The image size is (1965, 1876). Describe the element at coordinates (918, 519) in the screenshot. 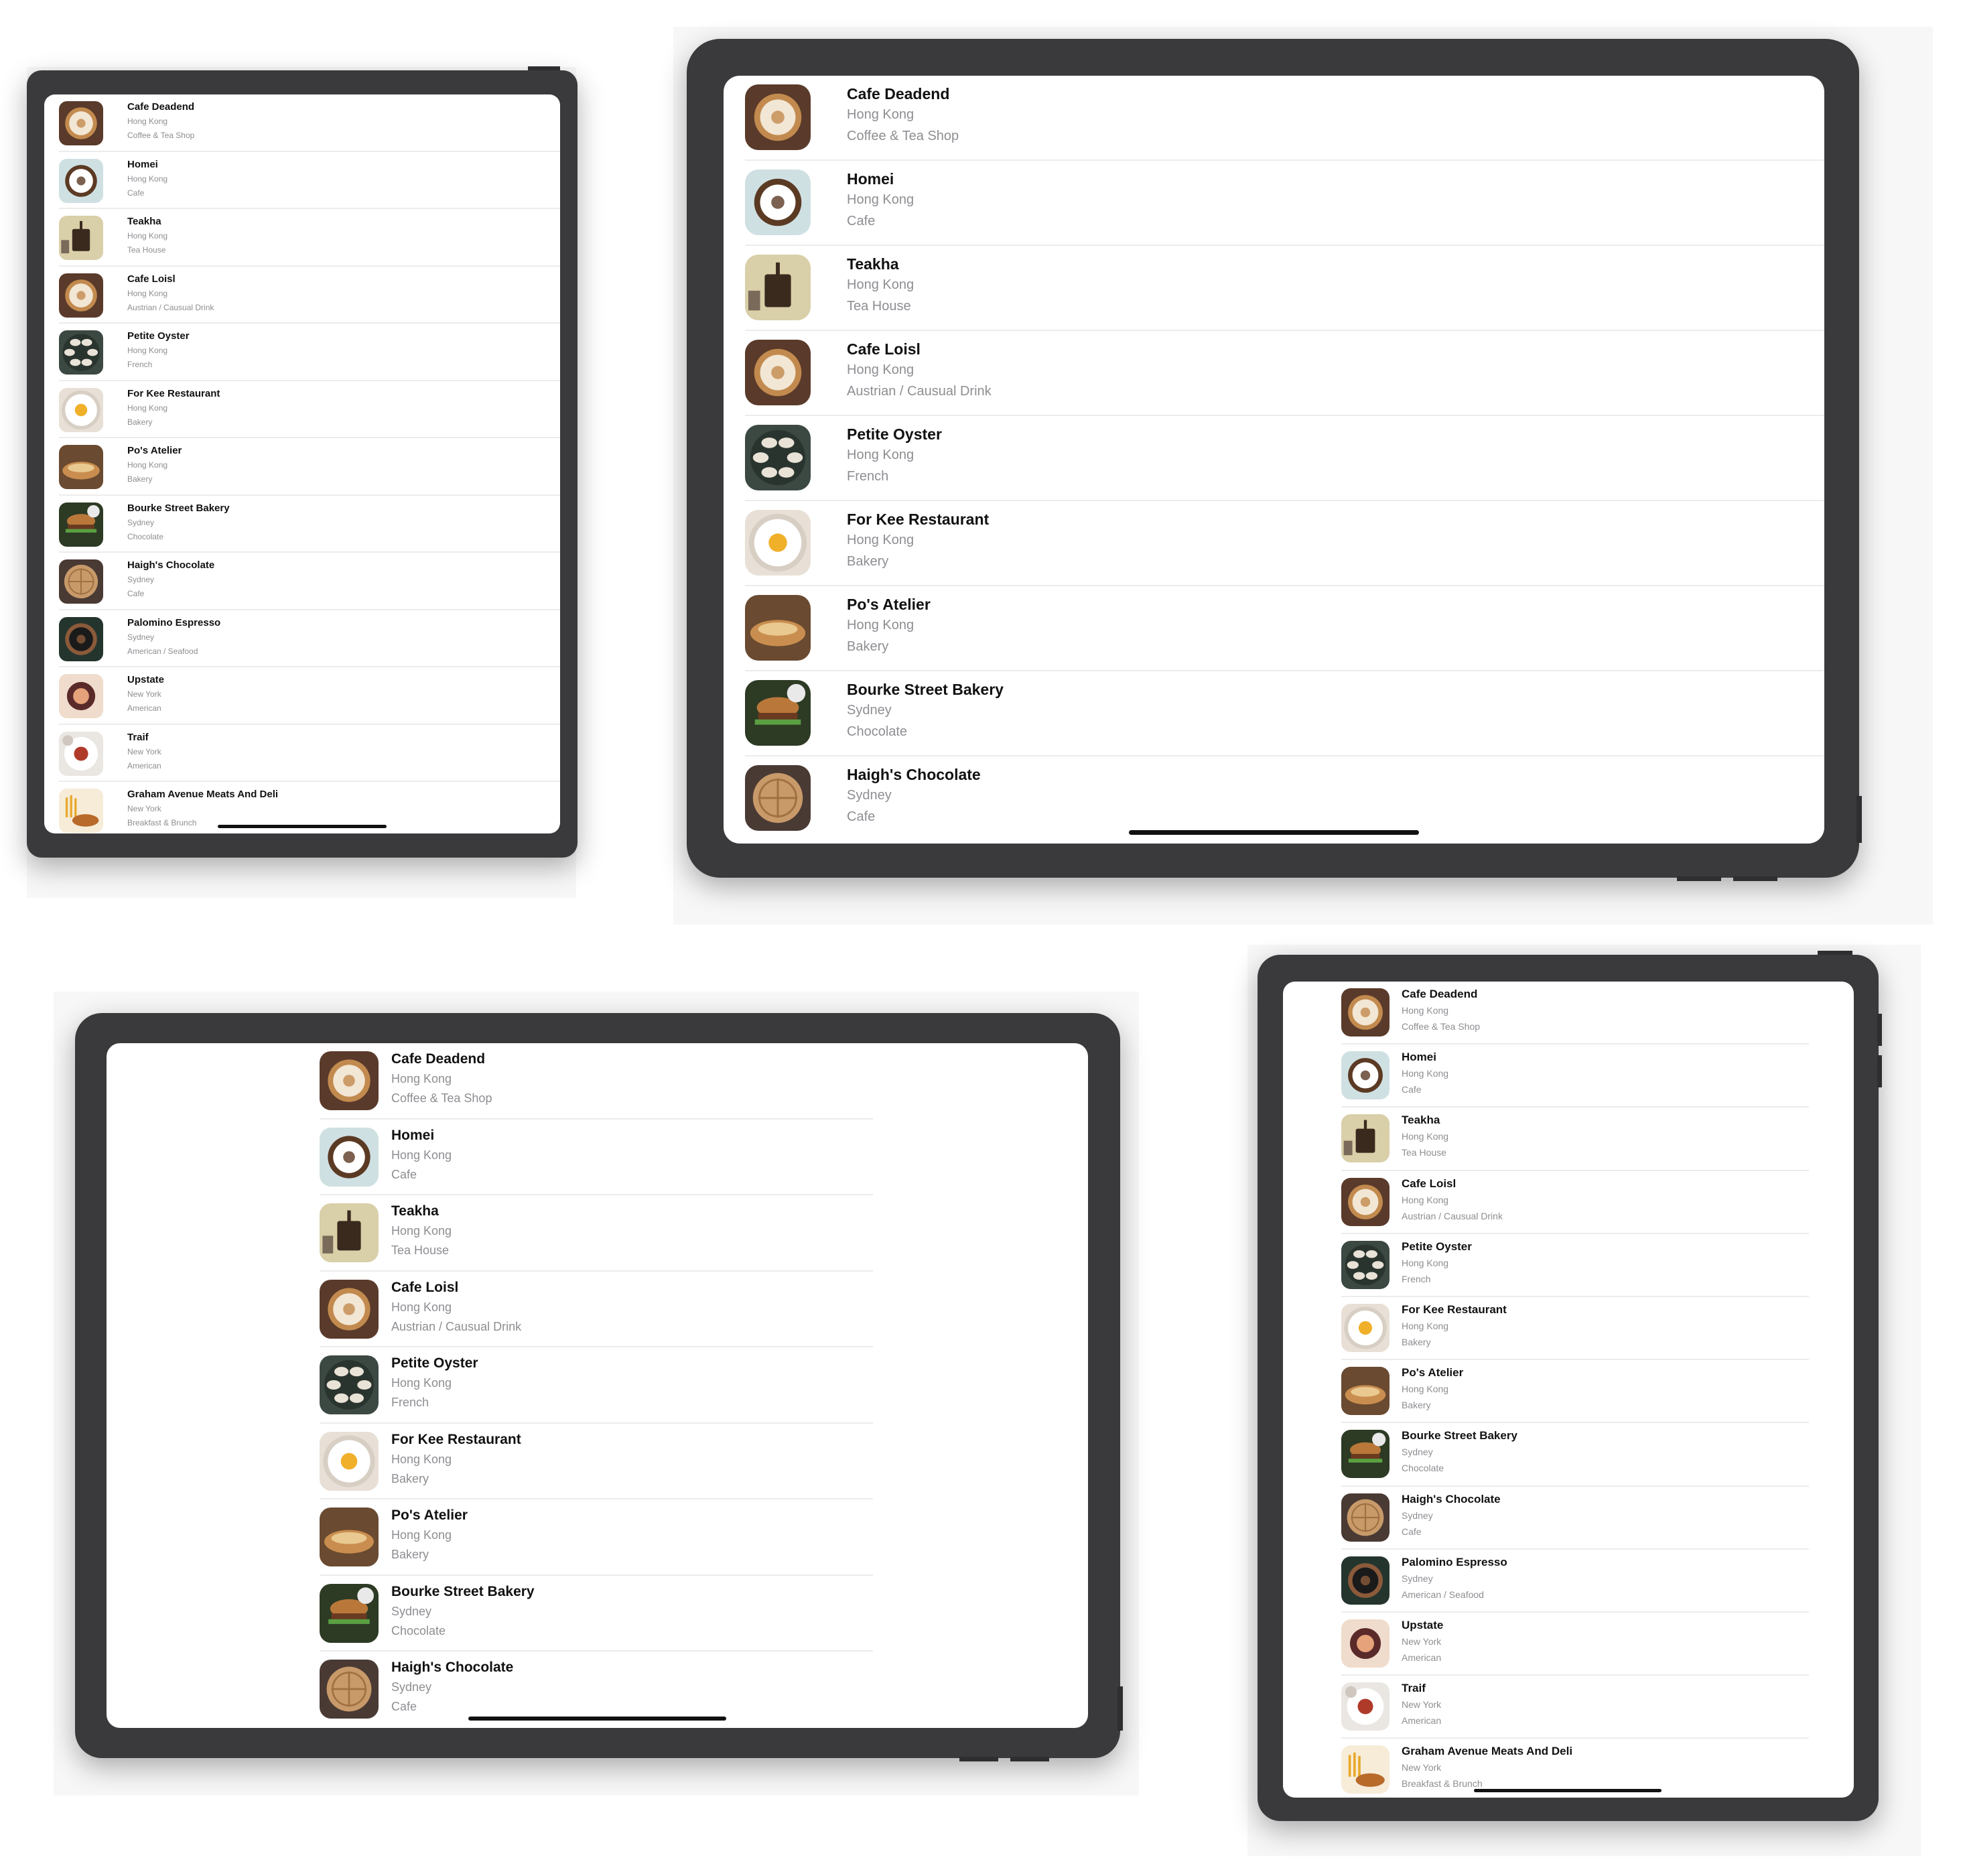

I see `restaurant-name: For Kee Restaurant` at that location.